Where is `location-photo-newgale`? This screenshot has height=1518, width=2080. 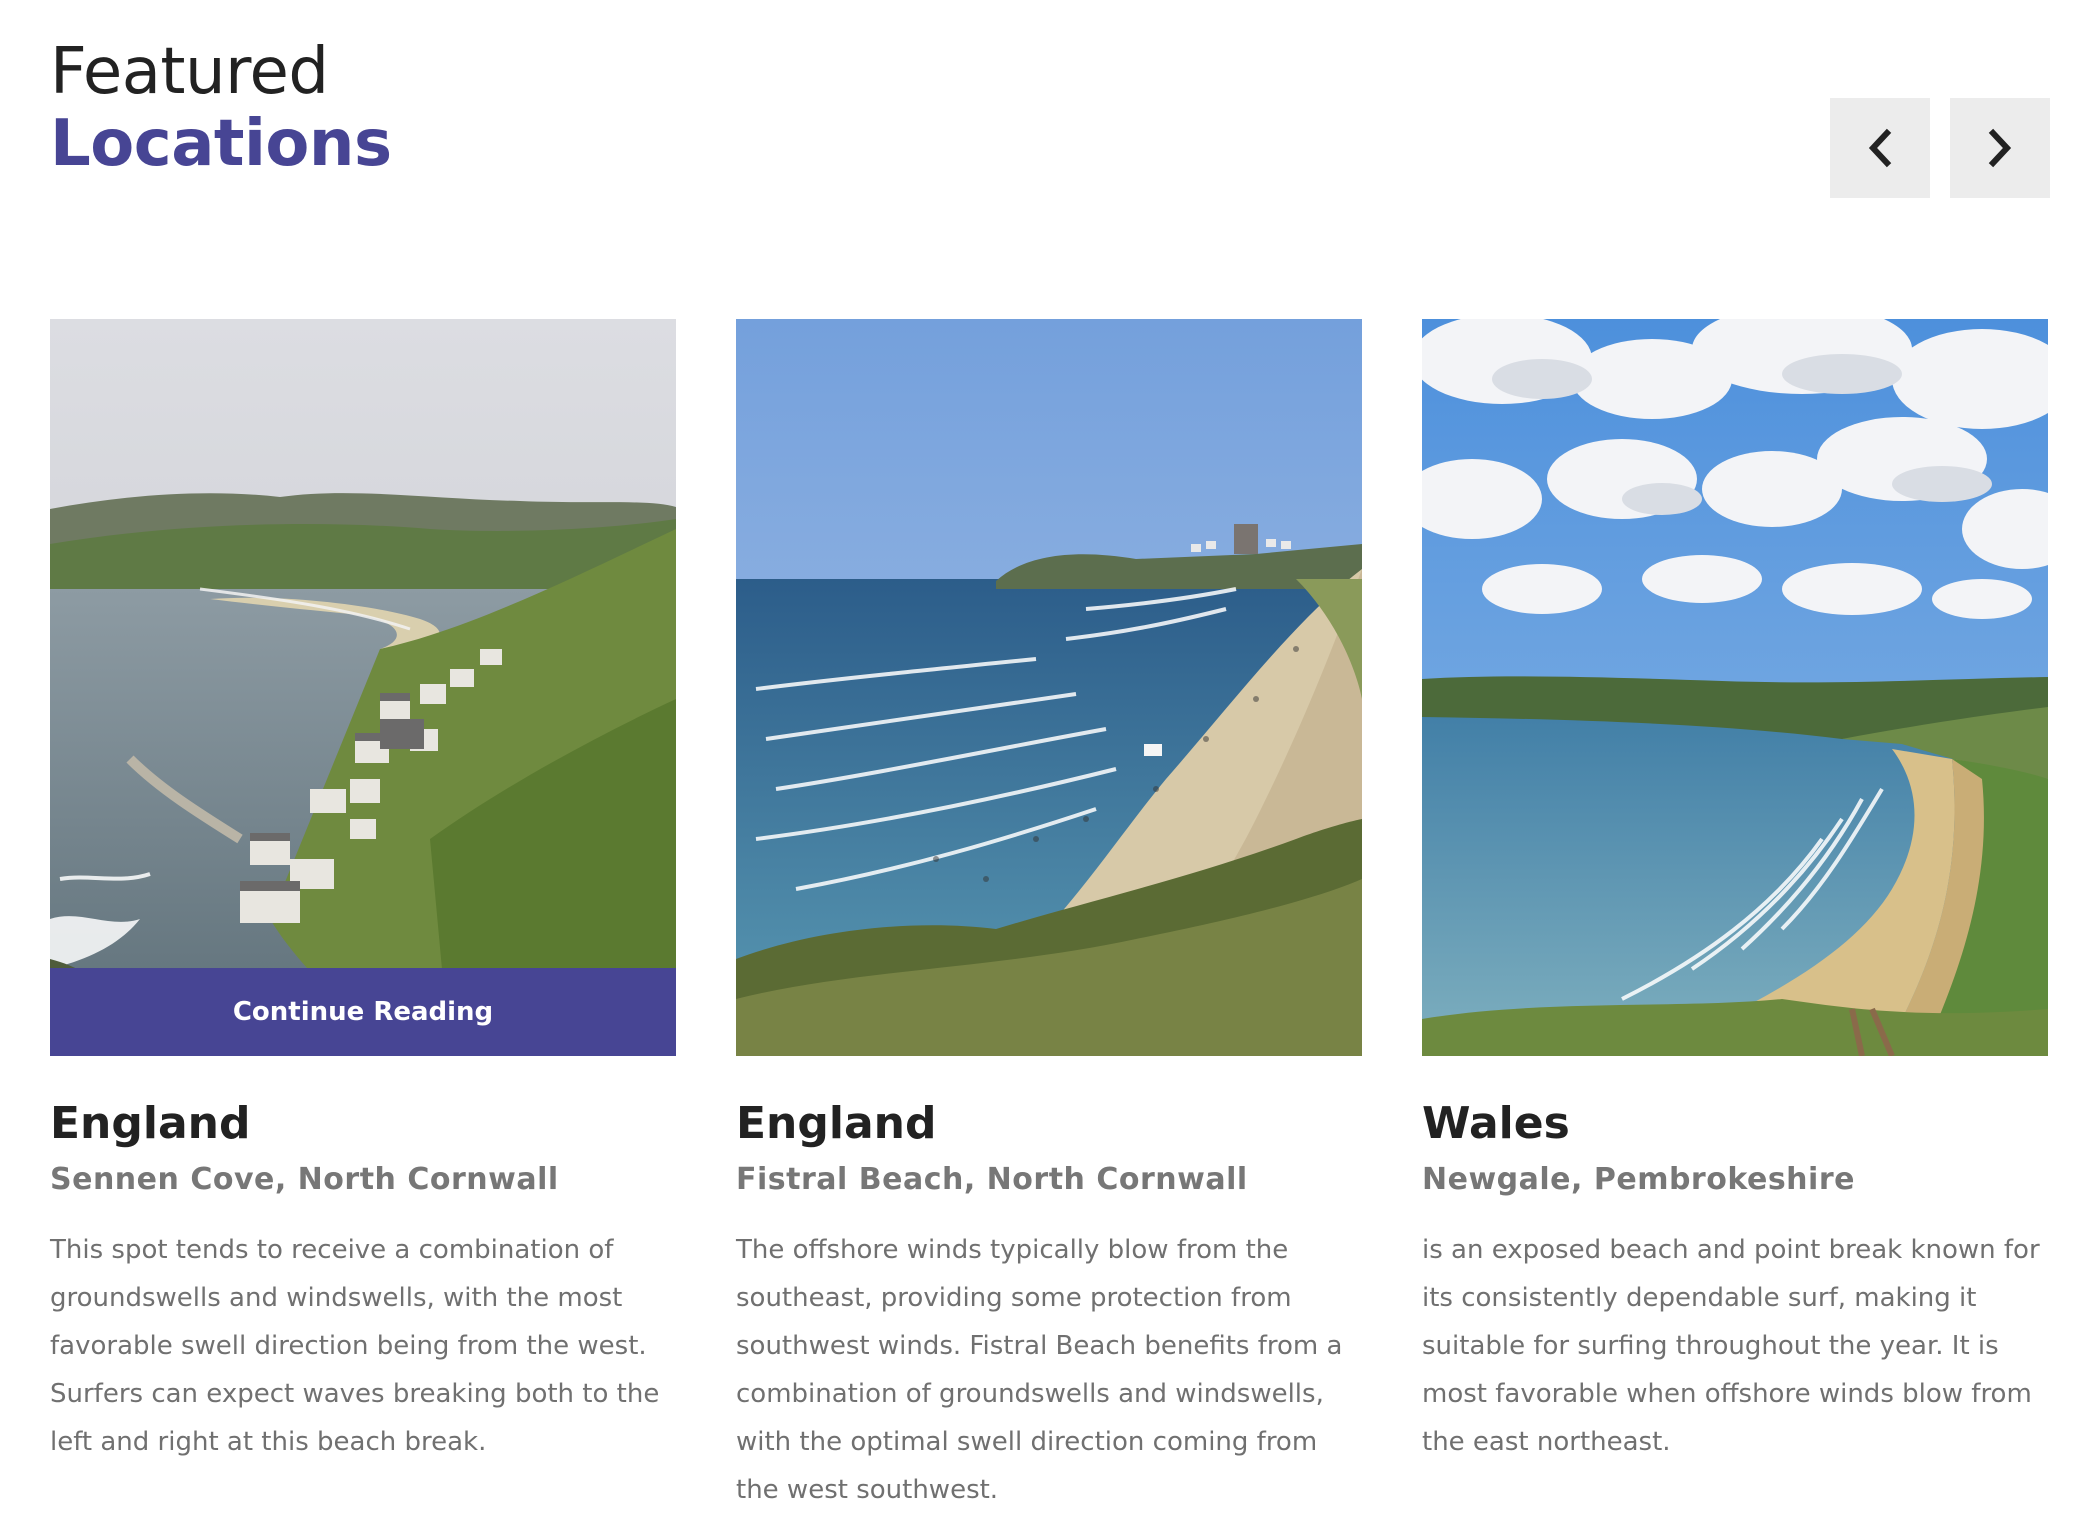 location-photo-newgale is located at coordinates (1735, 687).